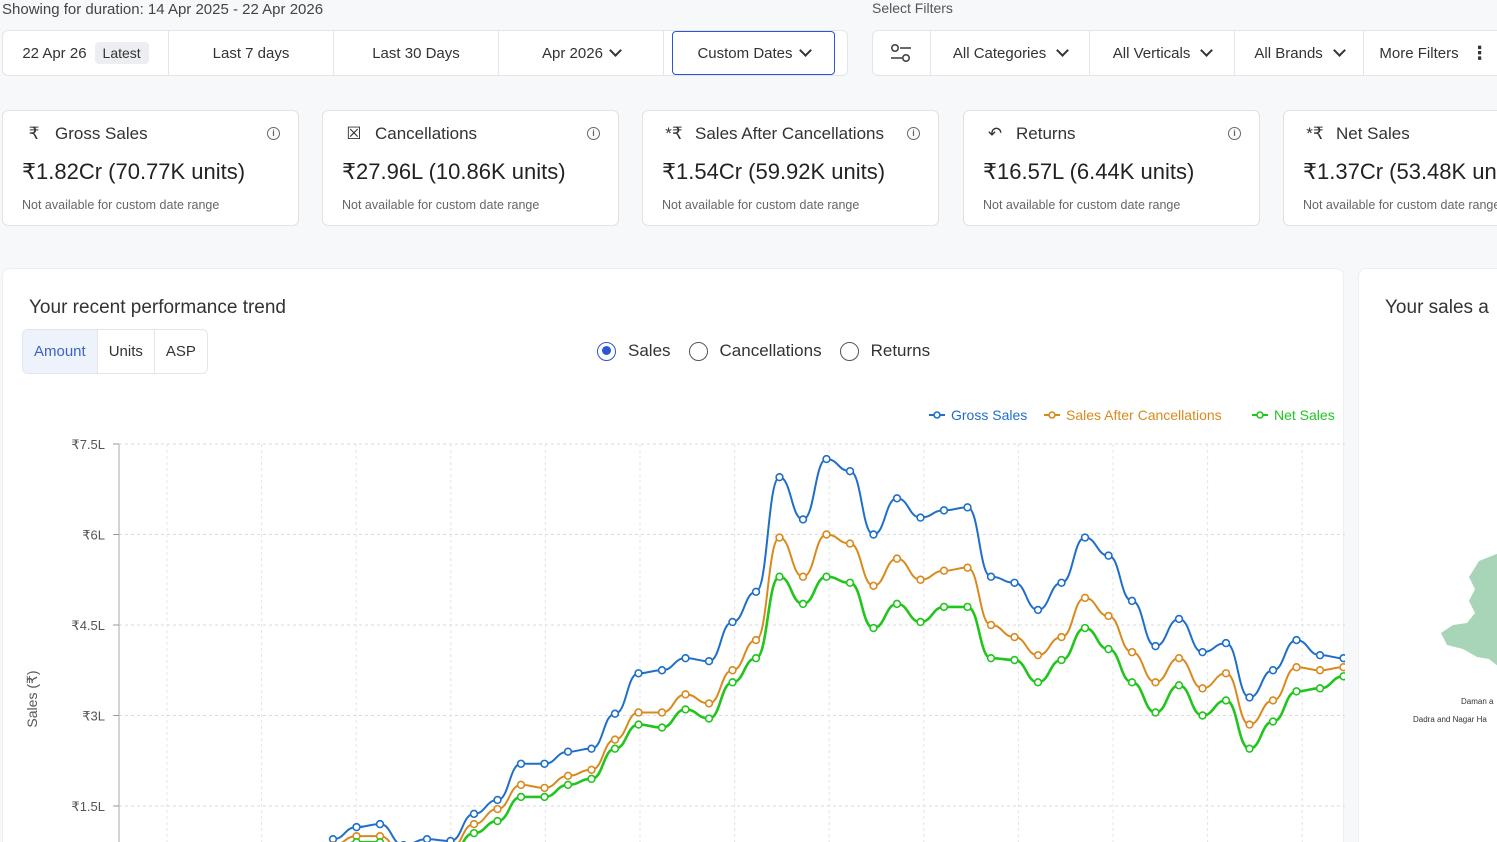  I want to click on more-filters-button: More Filters ⋮, so click(1430, 53).